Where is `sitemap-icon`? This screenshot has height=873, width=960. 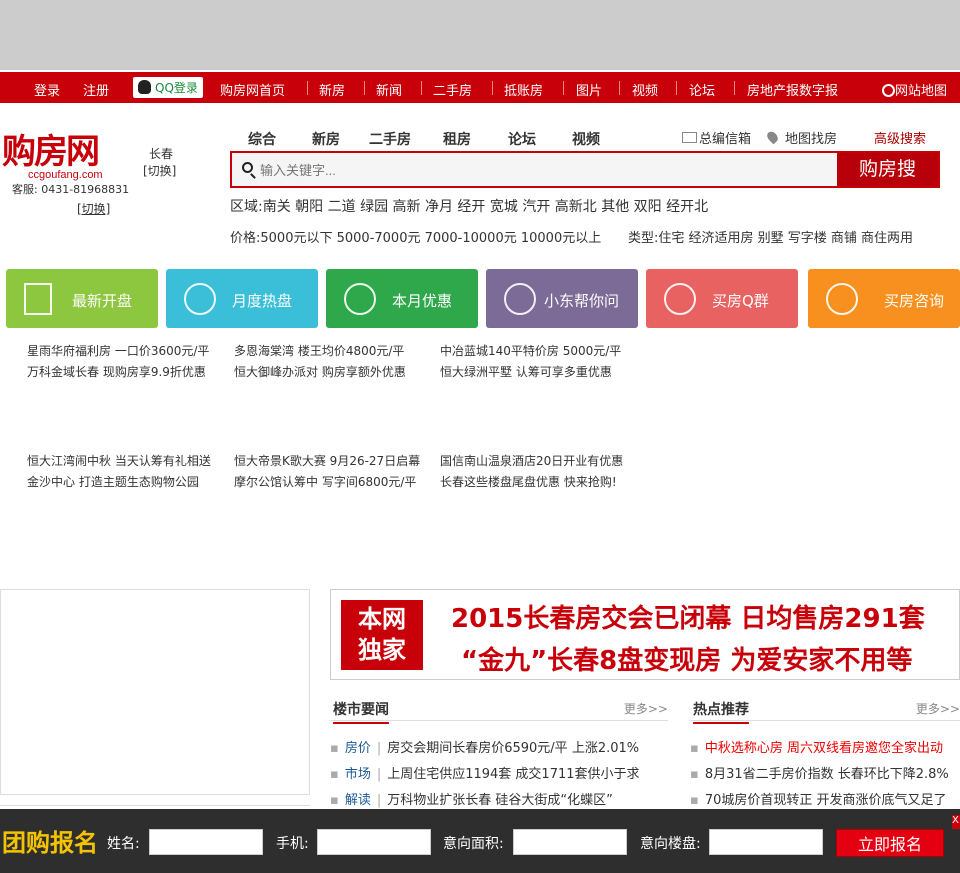 sitemap-icon is located at coordinates (888, 90).